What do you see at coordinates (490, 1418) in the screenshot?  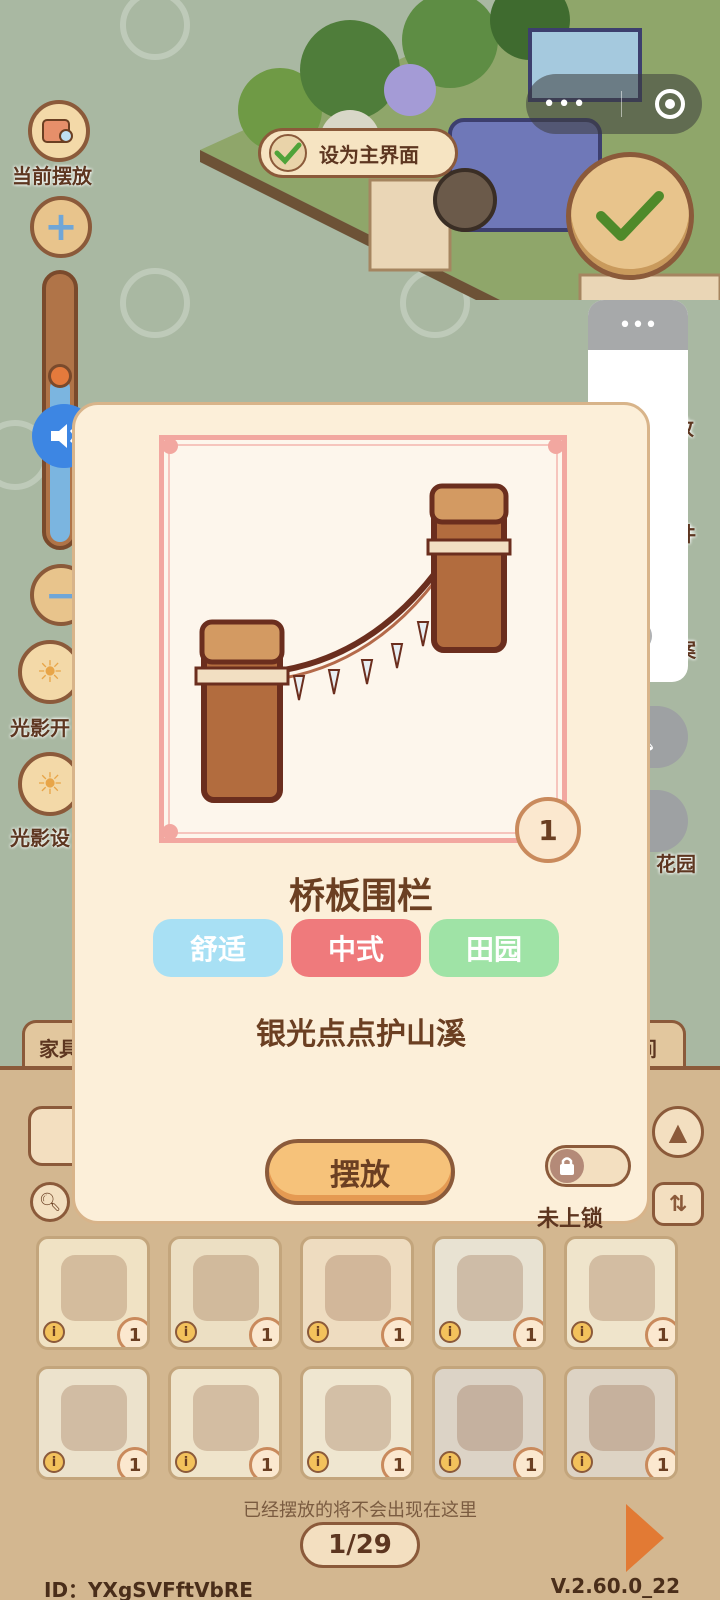 I see `vanity-dresser-icon` at bounding box center [490, 1418].